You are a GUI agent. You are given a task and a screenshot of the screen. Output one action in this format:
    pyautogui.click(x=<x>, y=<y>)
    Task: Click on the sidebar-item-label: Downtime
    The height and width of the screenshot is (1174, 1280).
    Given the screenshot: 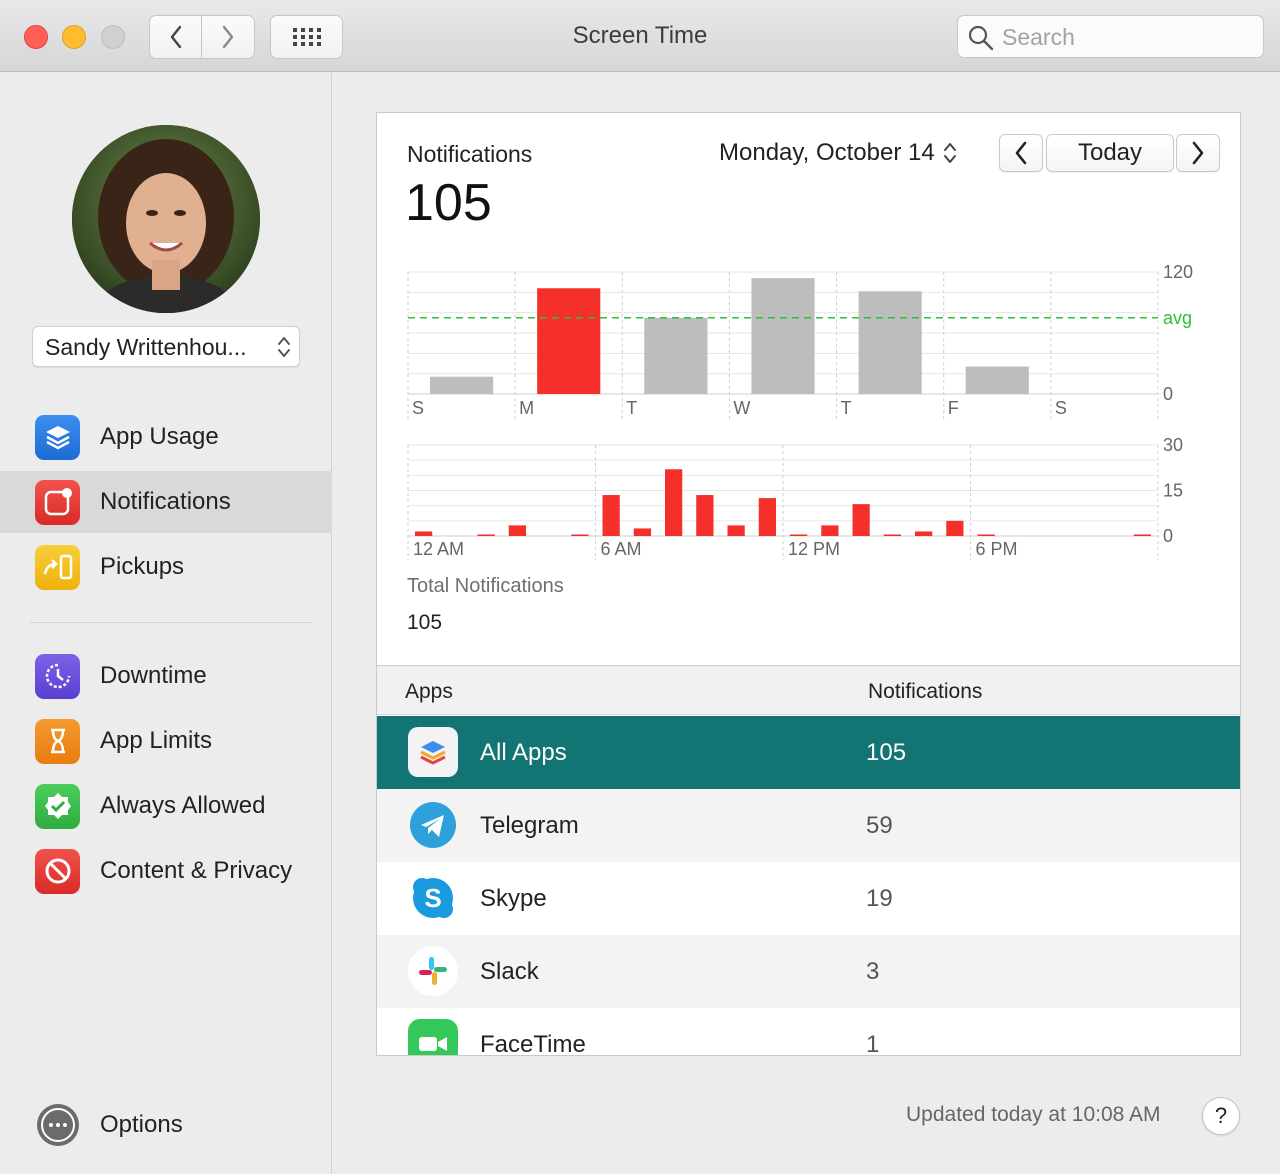 What is the action you would take?
    pyautogui.click(x=153, y=675)
    